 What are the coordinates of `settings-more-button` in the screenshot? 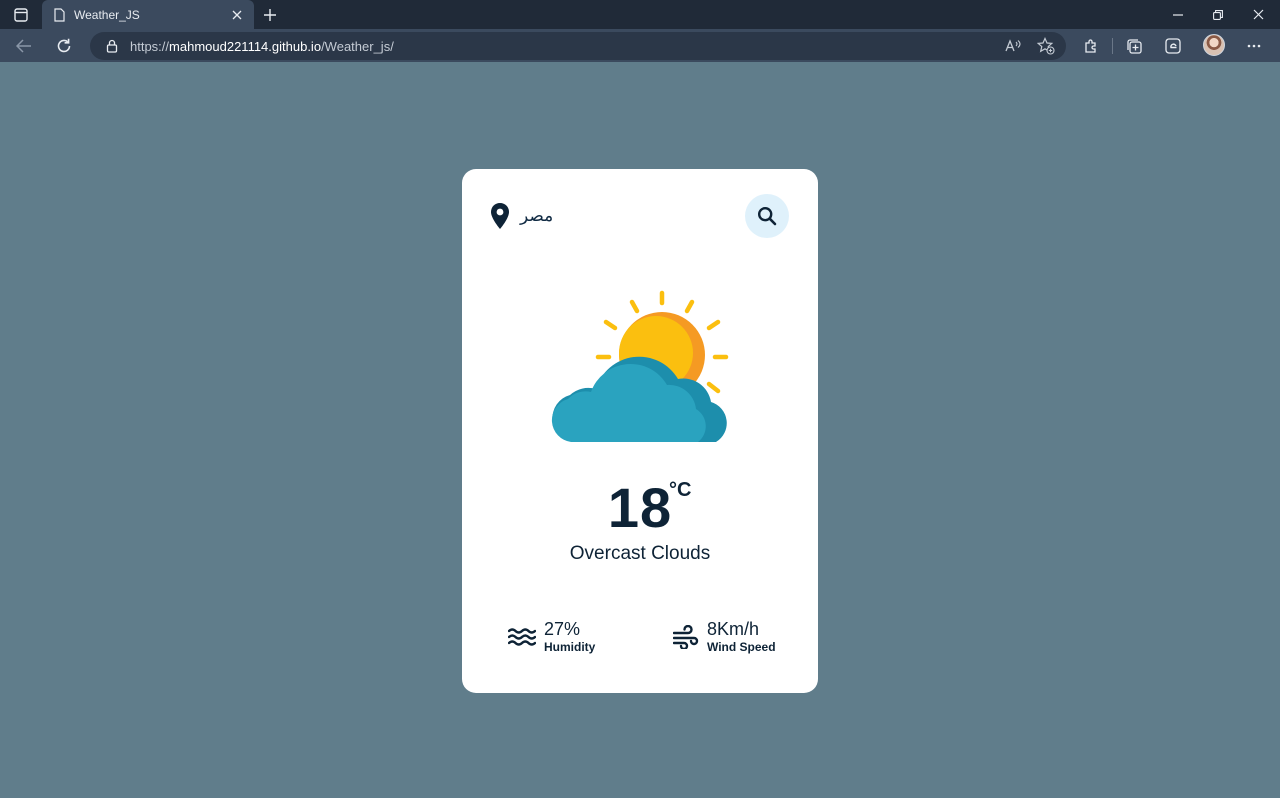 It's located at (1254, 46).